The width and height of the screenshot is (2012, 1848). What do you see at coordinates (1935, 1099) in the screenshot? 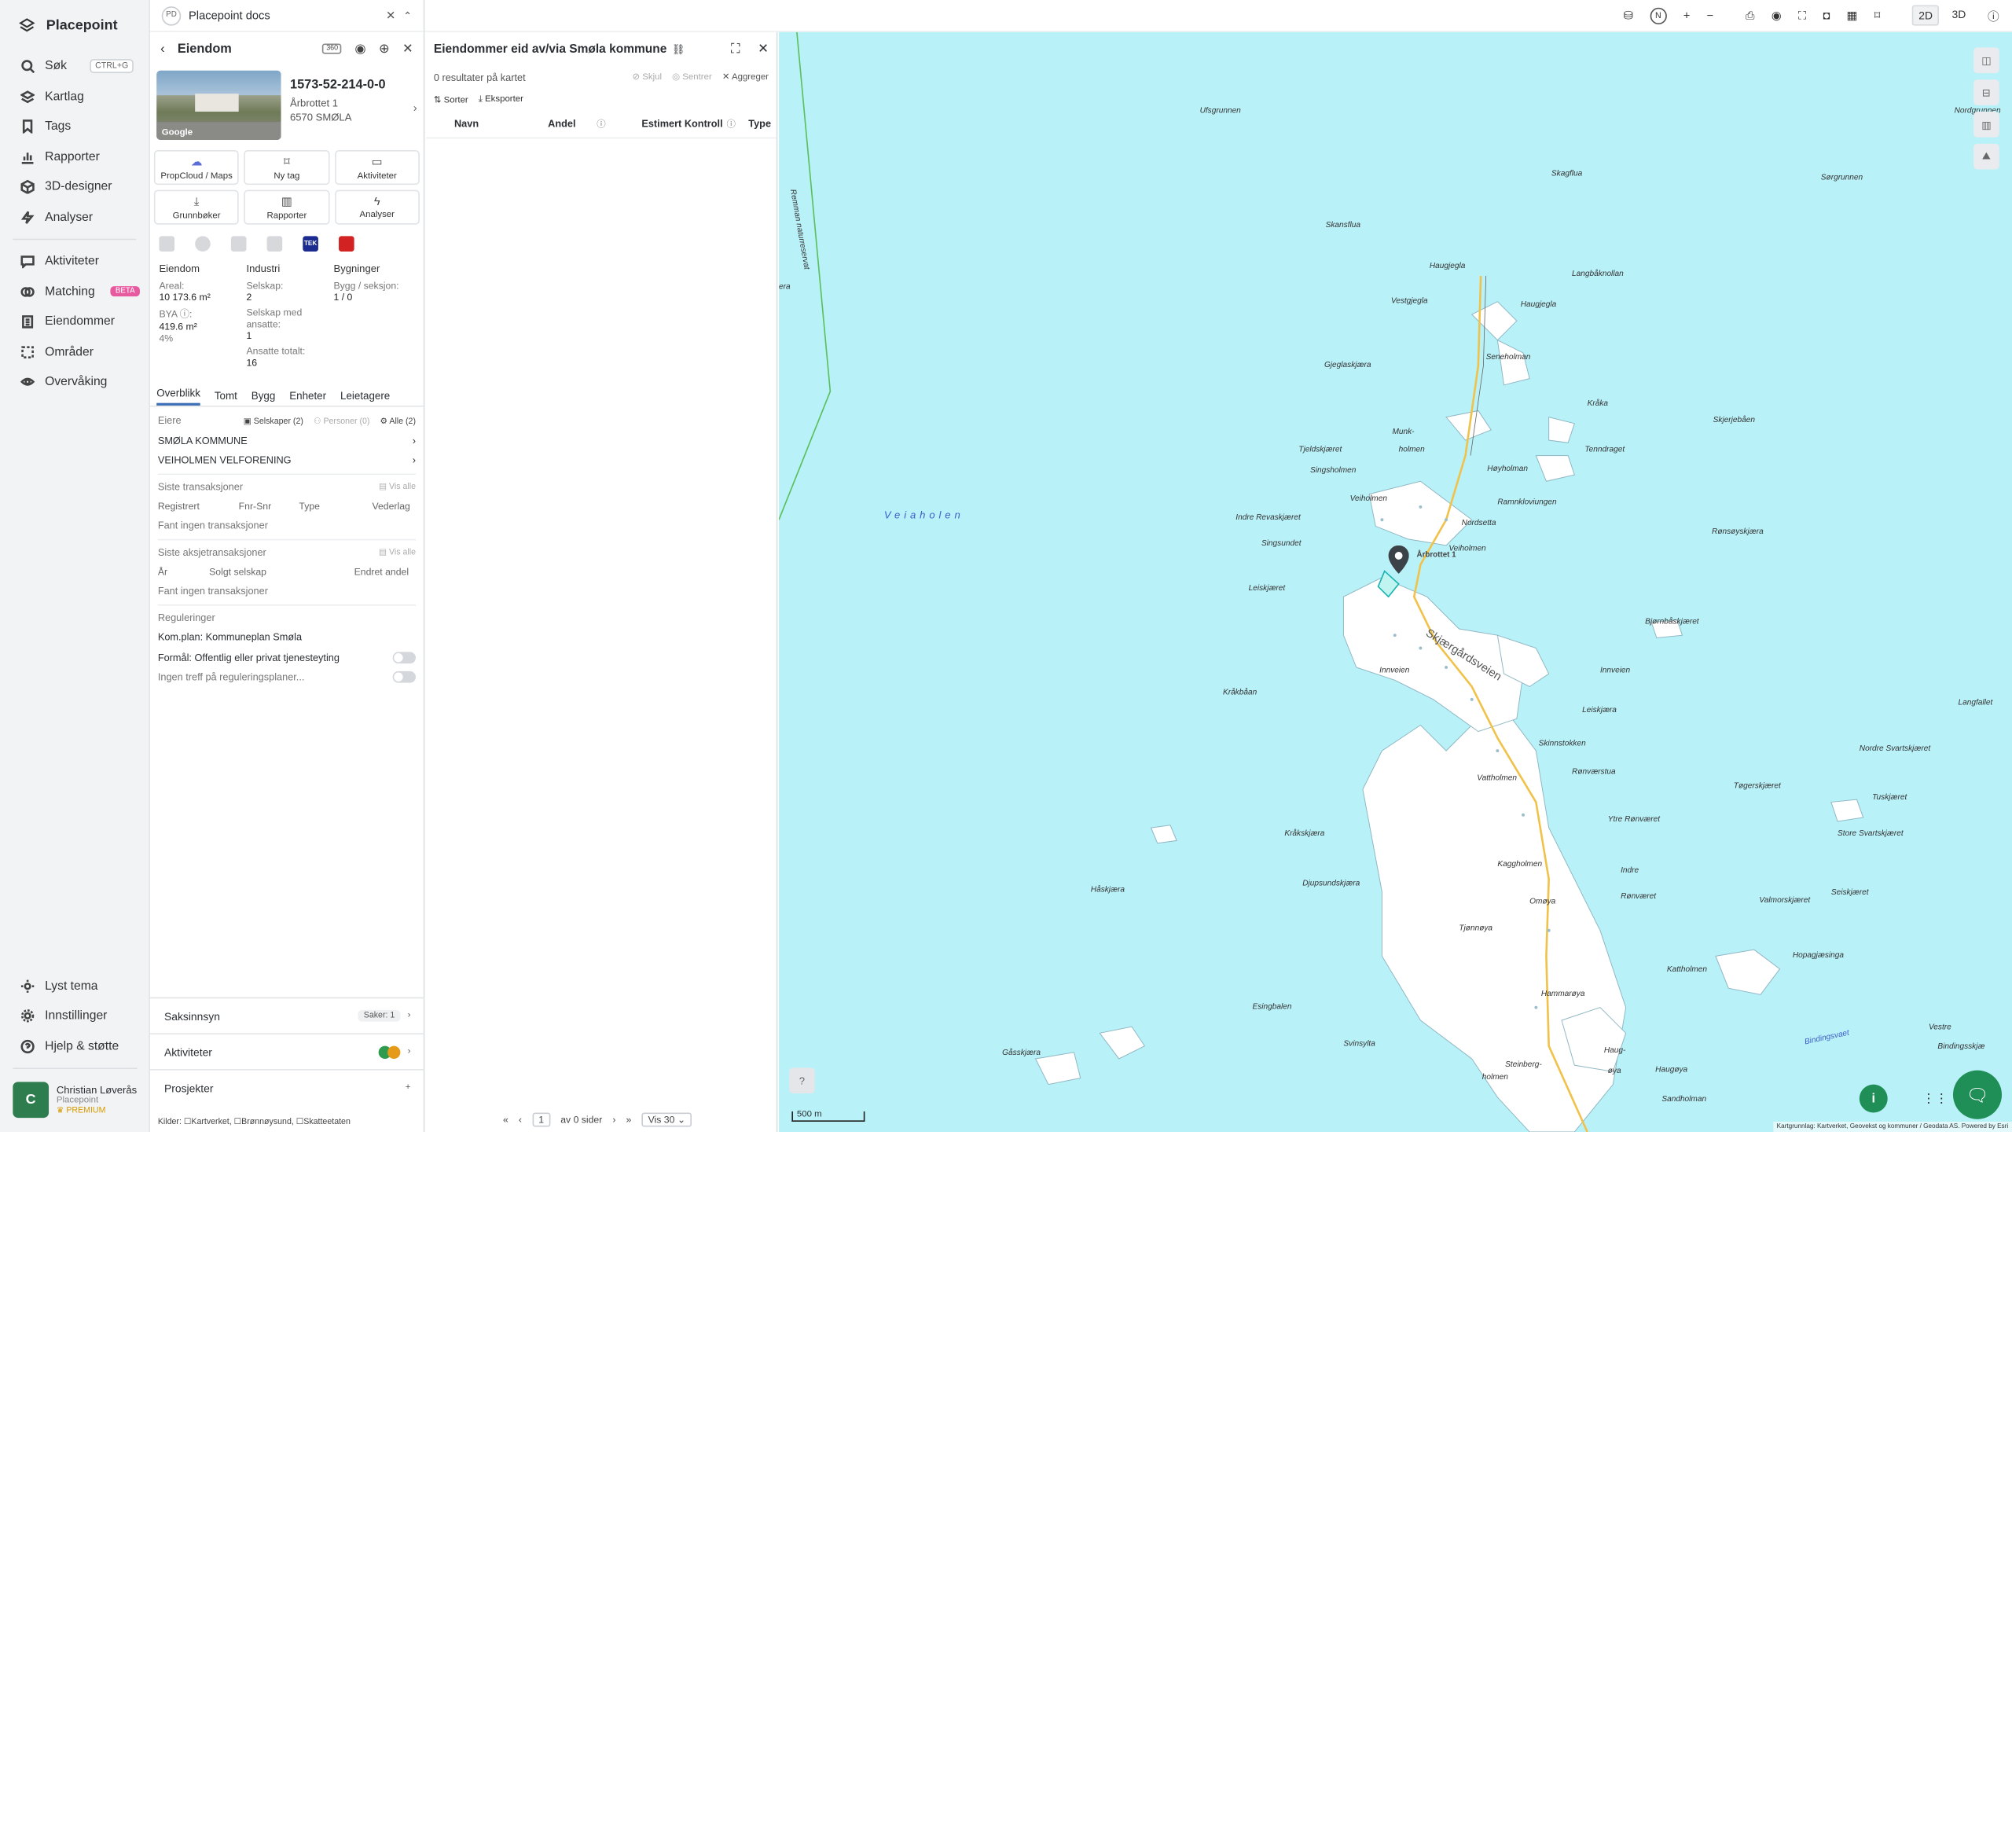
I see `apps-grid-icon: ⋮⋮` at bounding box center [1935, 1099].